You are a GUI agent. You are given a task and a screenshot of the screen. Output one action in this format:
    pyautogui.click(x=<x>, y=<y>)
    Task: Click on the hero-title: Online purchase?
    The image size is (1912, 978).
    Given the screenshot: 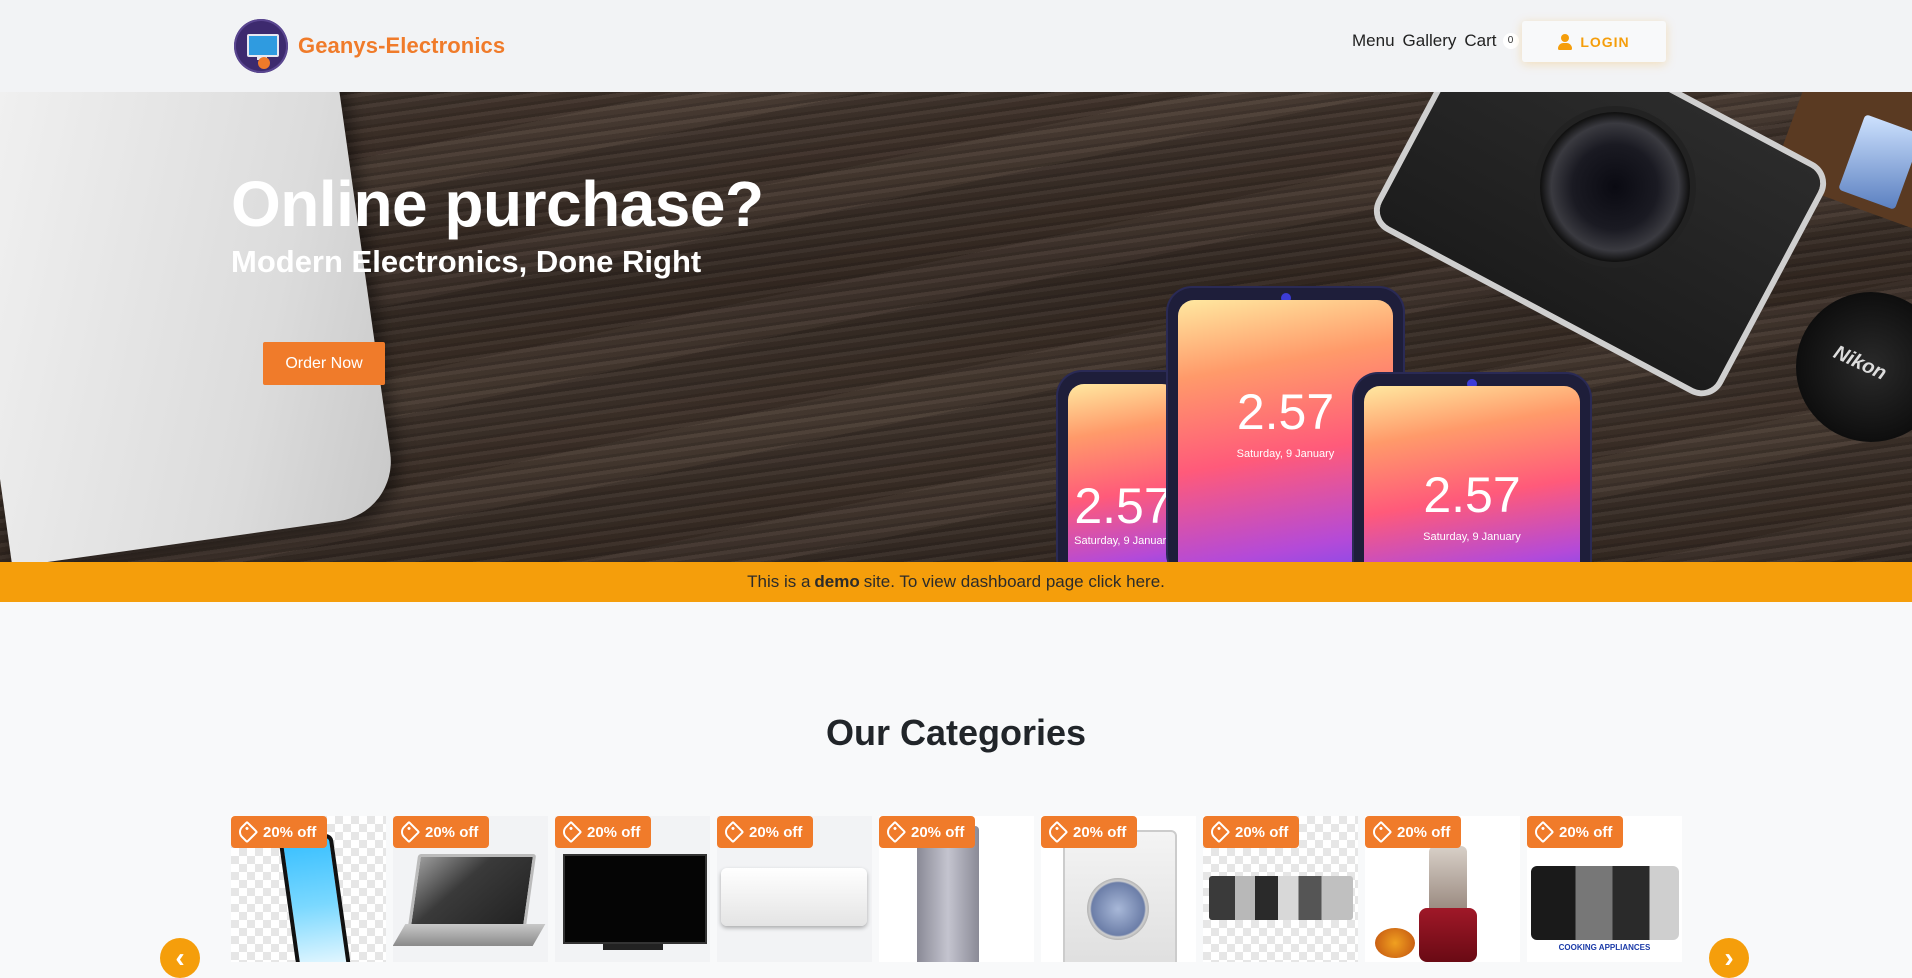 What is the action you would take?
    pyautogui.click(x=497, y=204)
    